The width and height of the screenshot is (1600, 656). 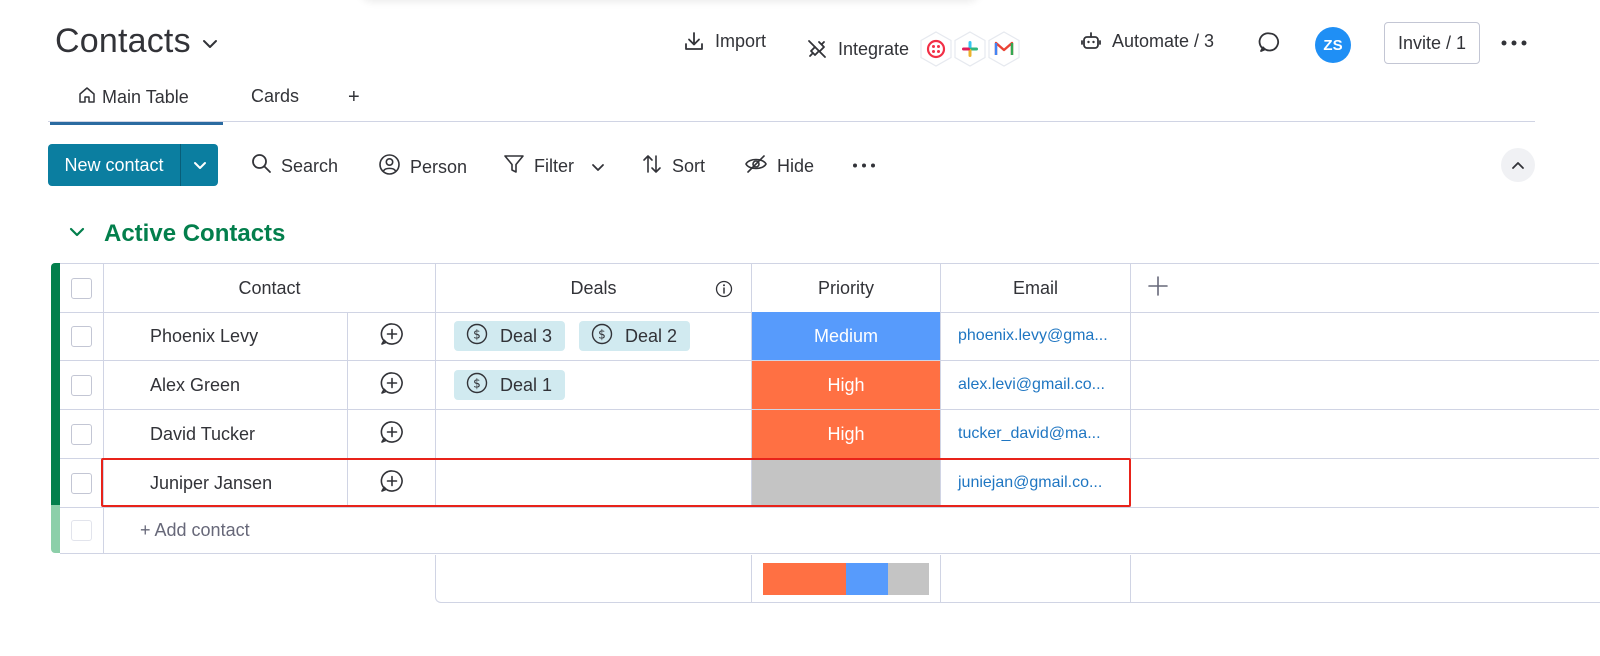 What do you see at coordinates (689, 166) in the screenshot?
I see `sort-label: Sort` at bounding box center [689, 166].